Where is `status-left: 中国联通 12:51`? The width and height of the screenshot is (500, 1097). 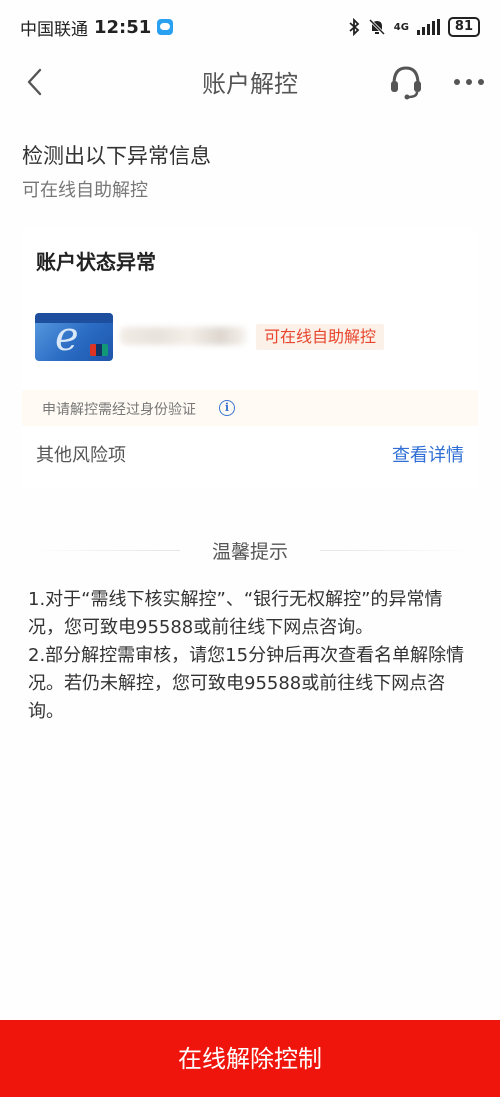
status-left: 中国联通 12:51 is located at coordinates (97, 27).